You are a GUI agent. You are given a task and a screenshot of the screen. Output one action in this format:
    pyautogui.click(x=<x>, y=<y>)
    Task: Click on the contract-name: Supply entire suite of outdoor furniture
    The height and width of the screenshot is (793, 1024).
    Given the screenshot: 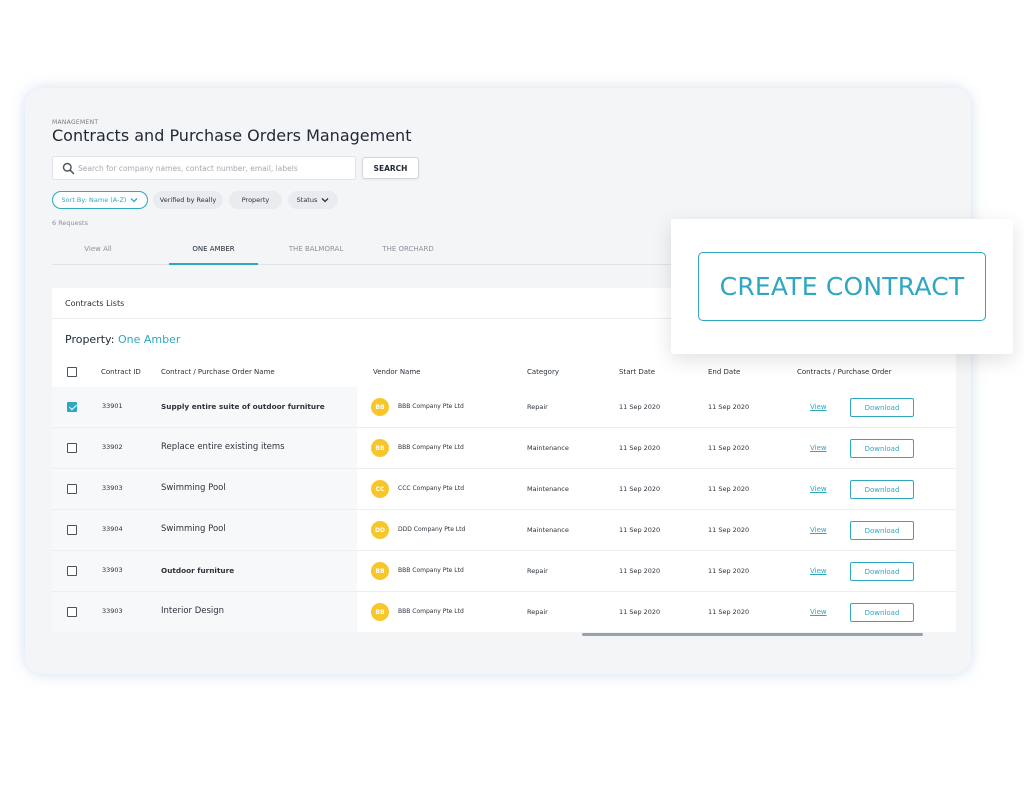 What is the action you would take?
    pyautogui.click(x=243, y=406)
    